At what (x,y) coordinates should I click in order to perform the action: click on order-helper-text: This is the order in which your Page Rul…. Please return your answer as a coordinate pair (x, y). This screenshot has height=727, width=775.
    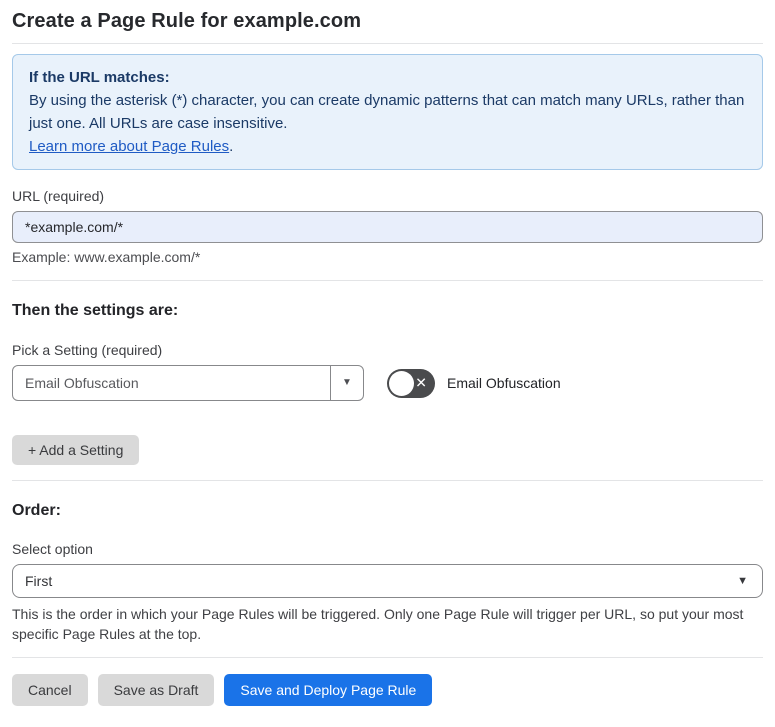
    Looking at the image, I should click on (378, 624).